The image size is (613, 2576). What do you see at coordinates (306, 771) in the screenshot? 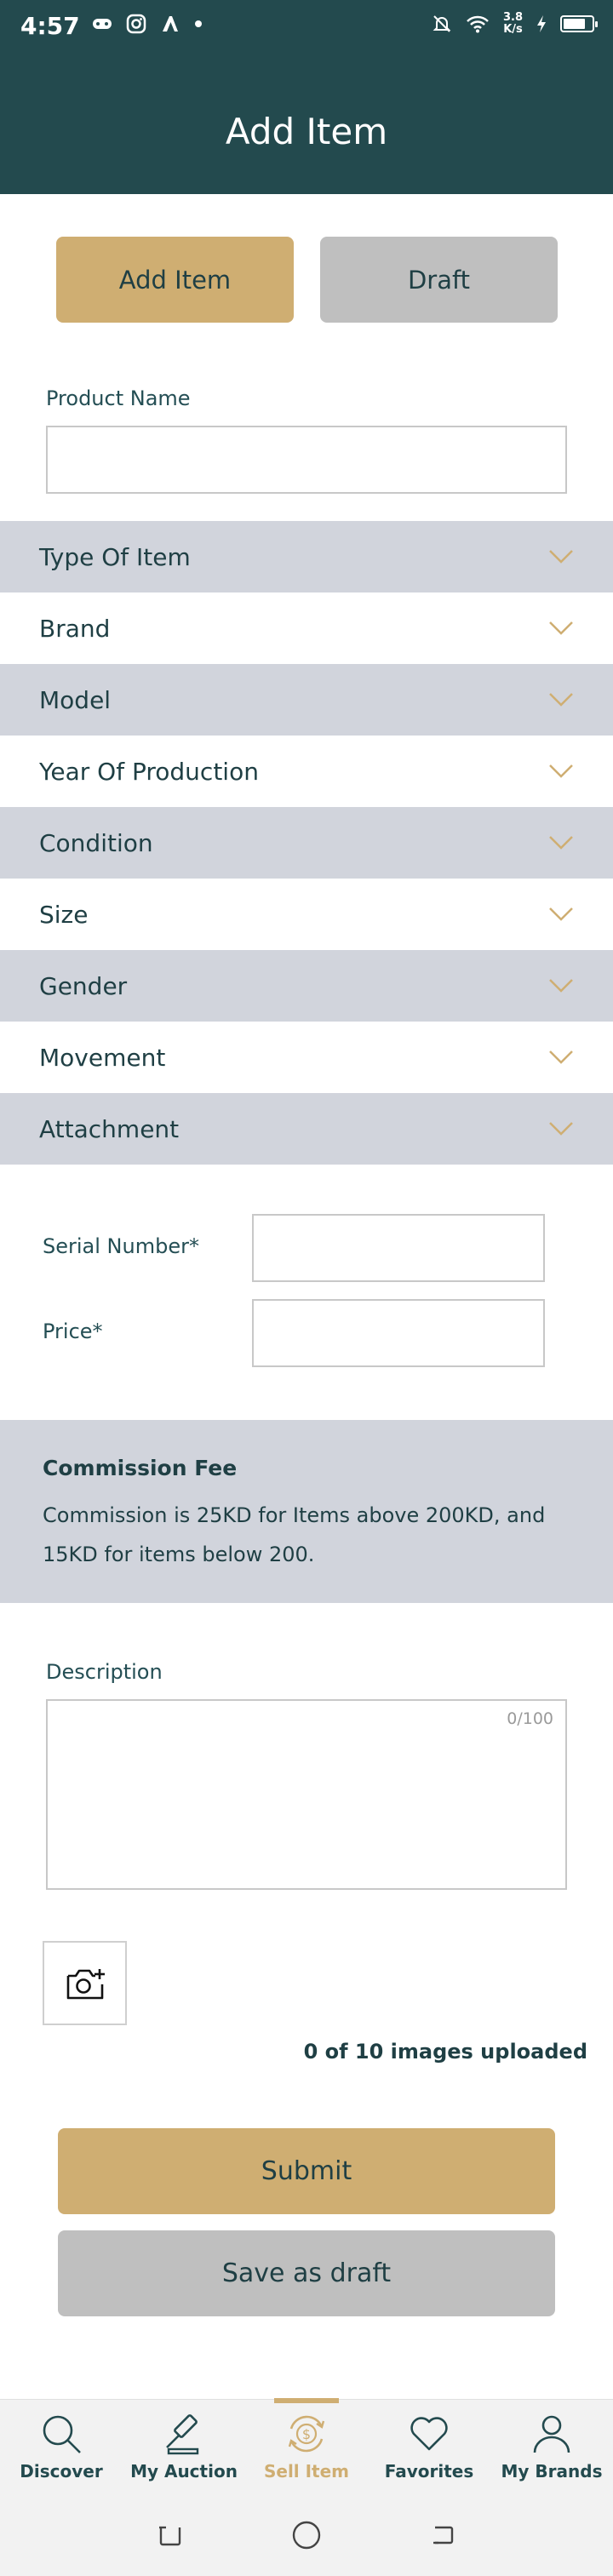
I see `dropdown-year-of-production: Year Of Production` at bounding box center [306, 771].